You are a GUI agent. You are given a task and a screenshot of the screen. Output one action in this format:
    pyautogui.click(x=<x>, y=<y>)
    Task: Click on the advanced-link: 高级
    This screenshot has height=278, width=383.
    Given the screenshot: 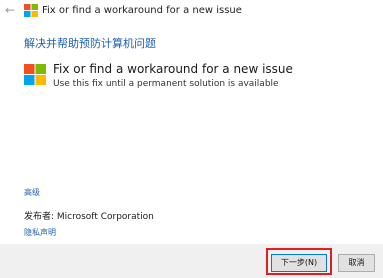 What is the action you would take?
    pyautogui.click(x=32, y=192)
    